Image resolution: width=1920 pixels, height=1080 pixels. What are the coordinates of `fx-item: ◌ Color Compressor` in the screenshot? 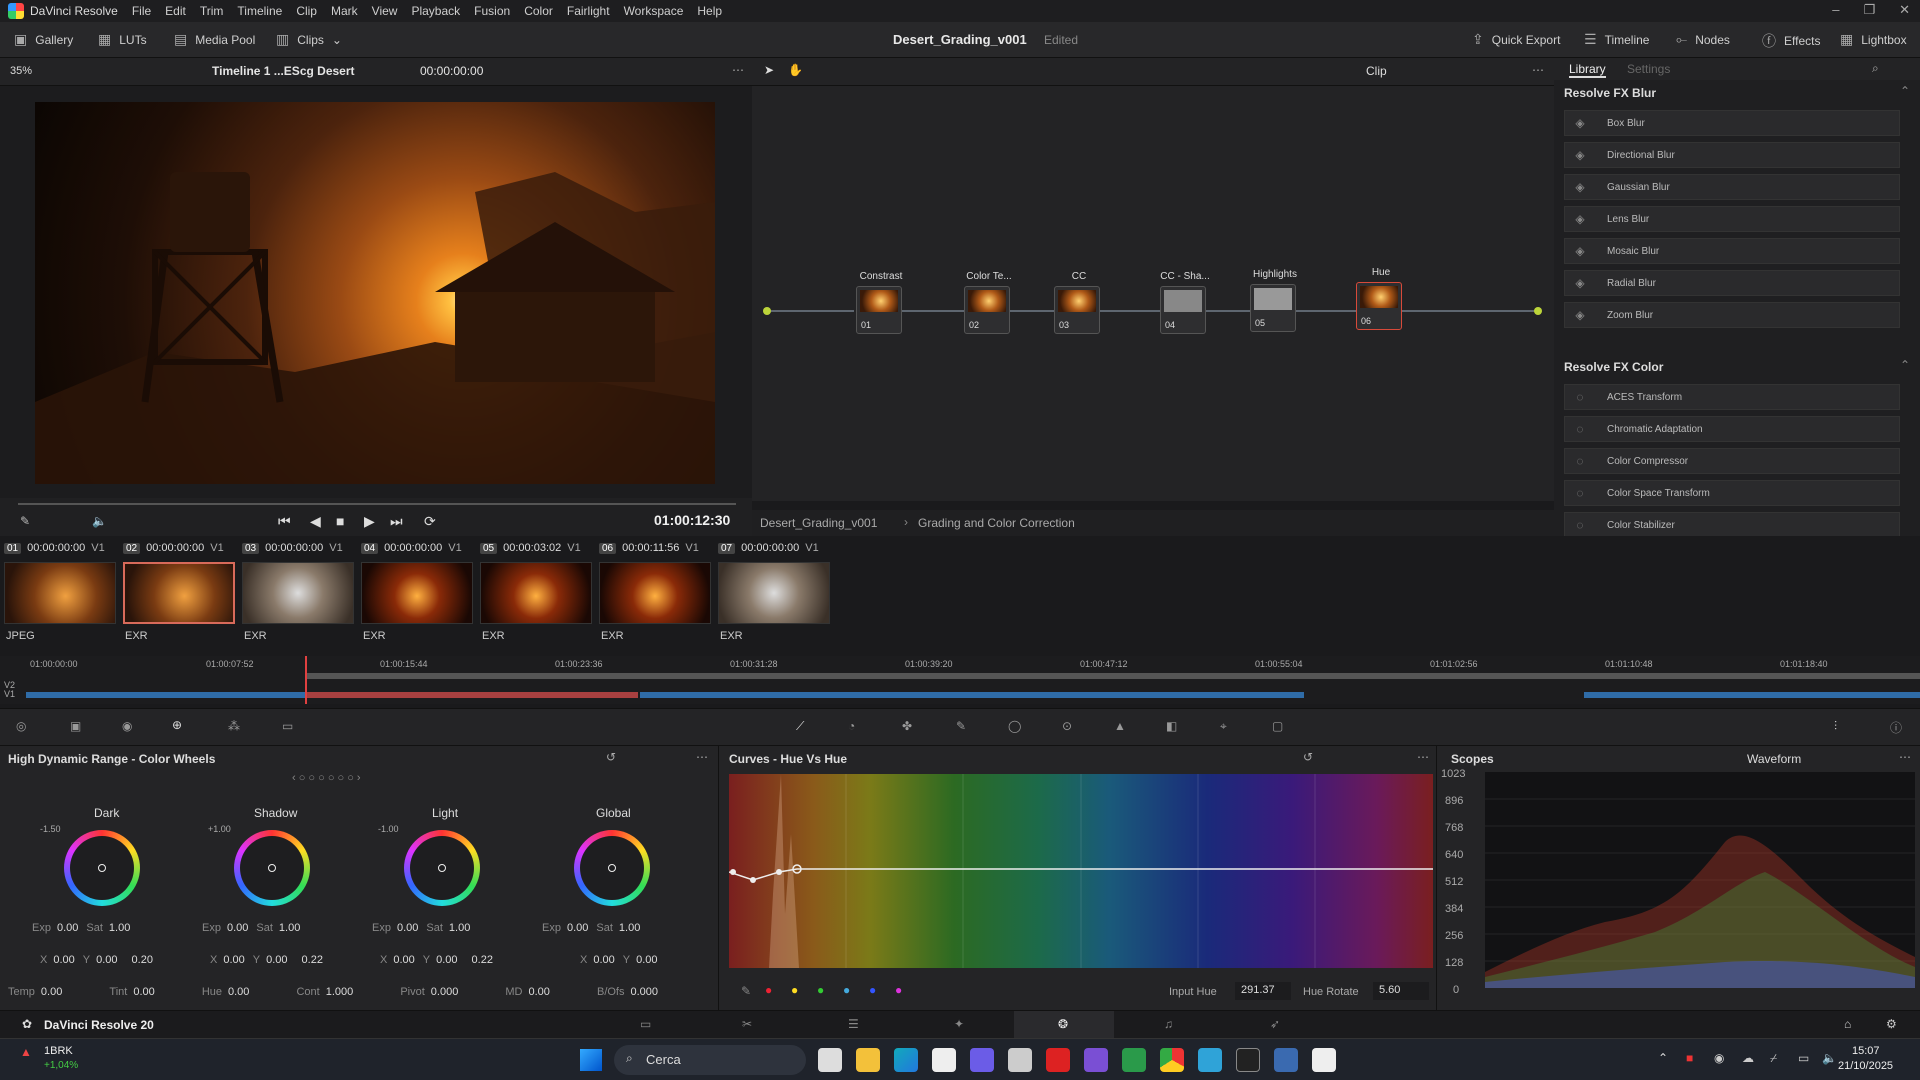 It's located at (1732, 461).